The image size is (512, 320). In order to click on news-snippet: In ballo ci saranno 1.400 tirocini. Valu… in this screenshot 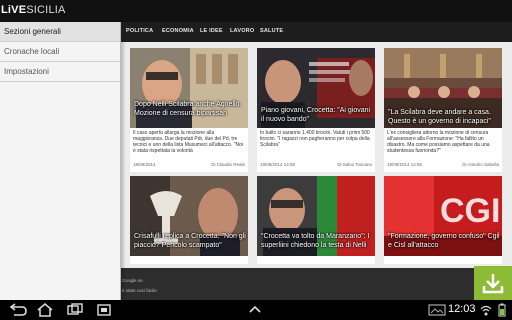, I will do `click(315, 139)`.